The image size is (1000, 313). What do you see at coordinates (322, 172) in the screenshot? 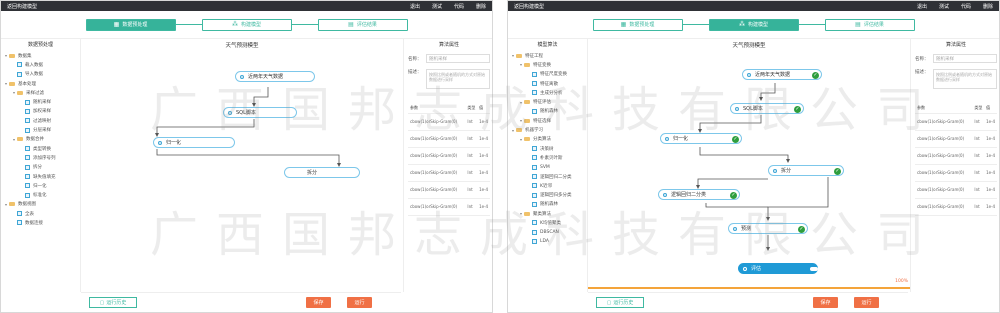
I see `node-split: 拆分` at bounding box center [322, 172].